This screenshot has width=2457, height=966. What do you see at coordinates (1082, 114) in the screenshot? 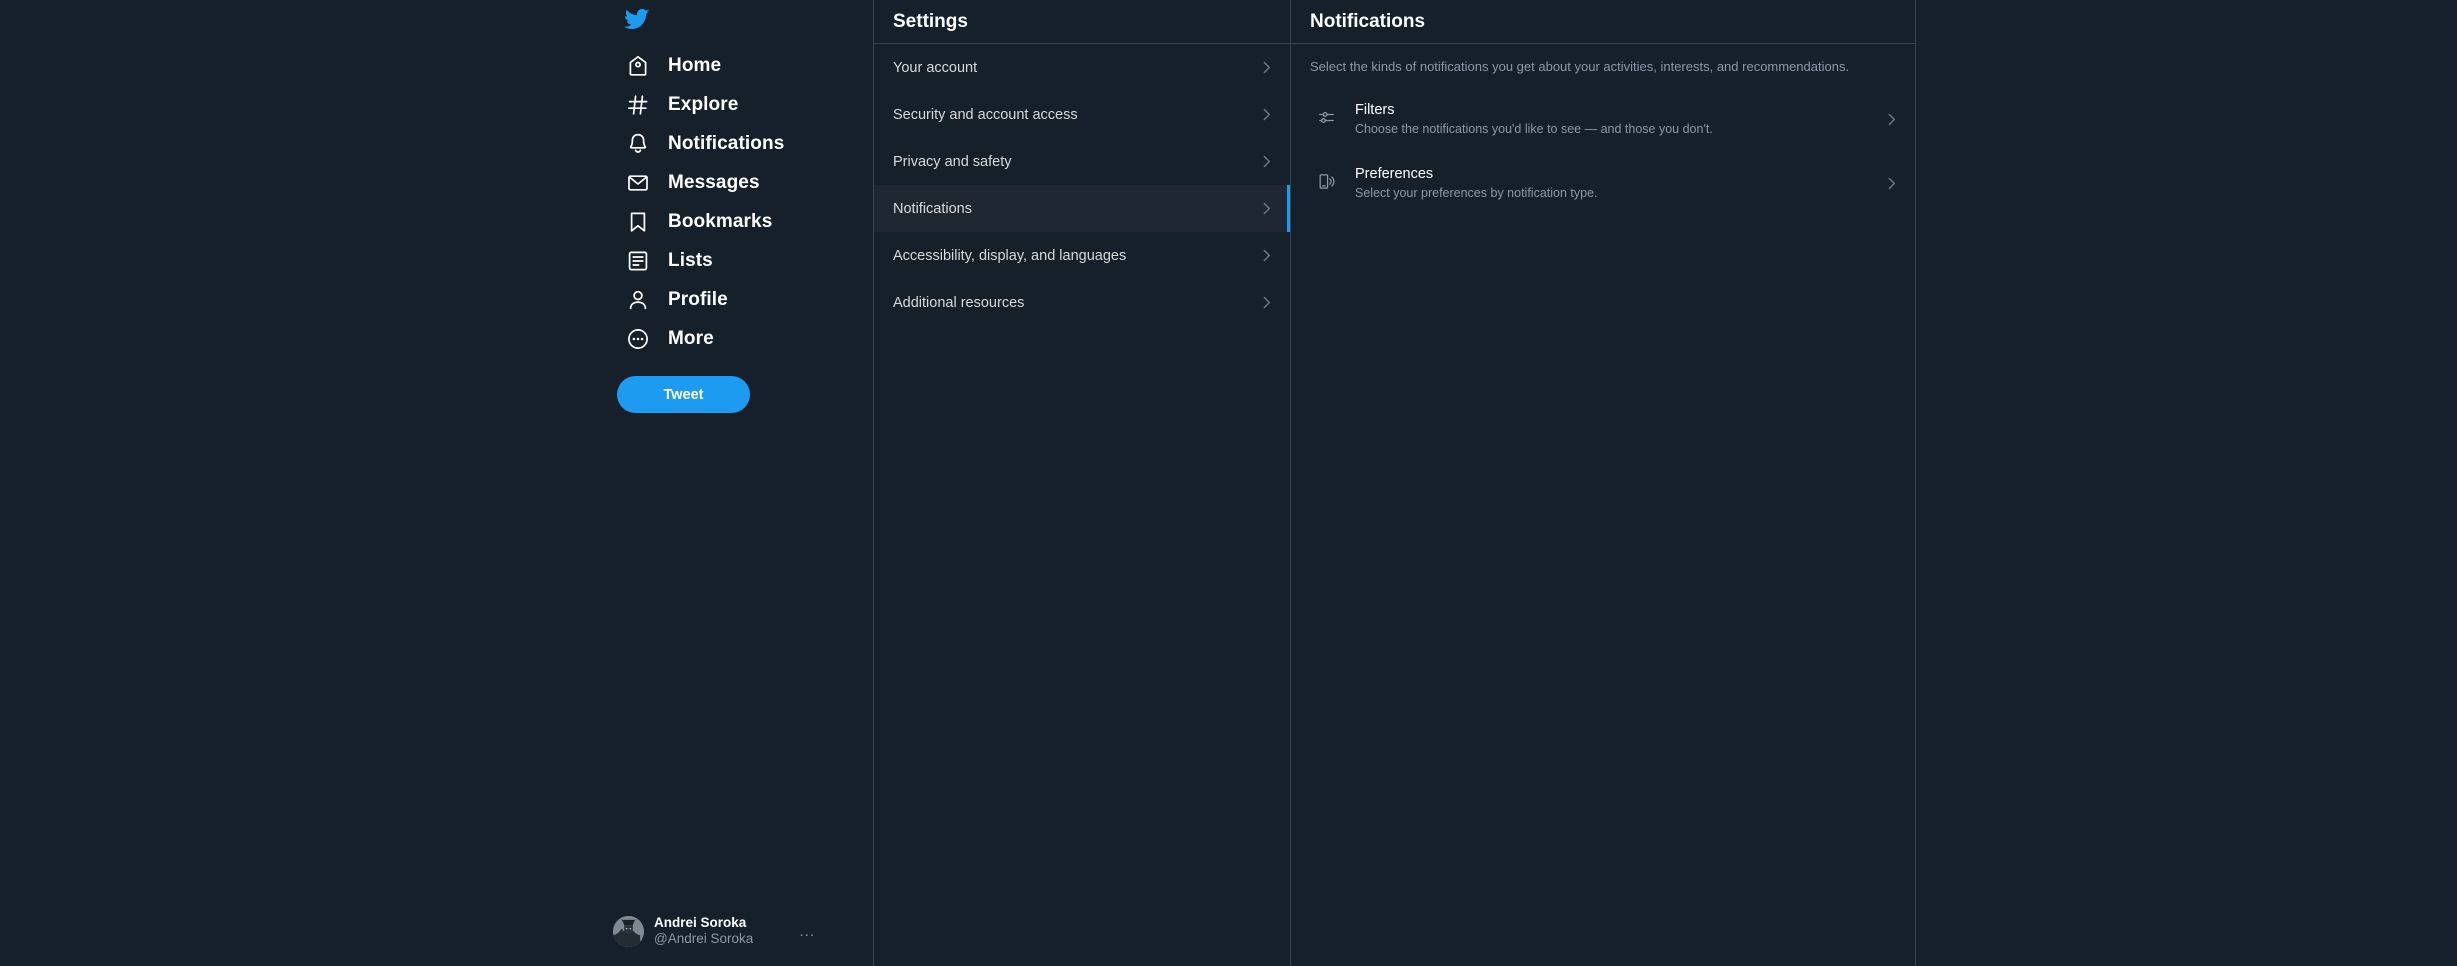
I see `settings-item-security-and-account-access: Security and account access` at bounding box center [1082, 114].